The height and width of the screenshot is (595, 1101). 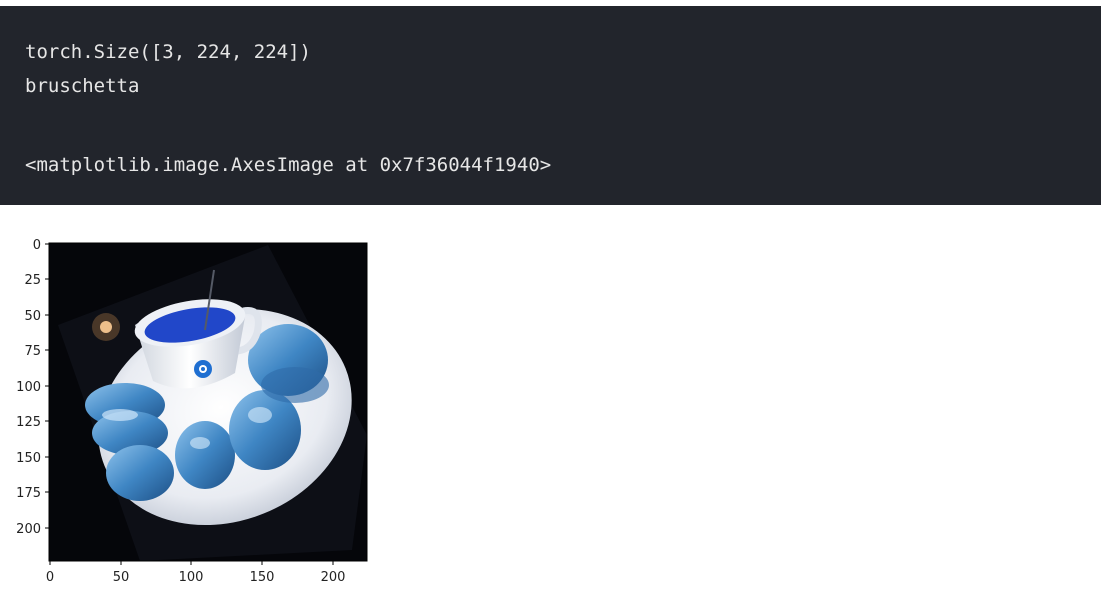 I want to click on y-tick-label: 100, so click(x=28, y=387).